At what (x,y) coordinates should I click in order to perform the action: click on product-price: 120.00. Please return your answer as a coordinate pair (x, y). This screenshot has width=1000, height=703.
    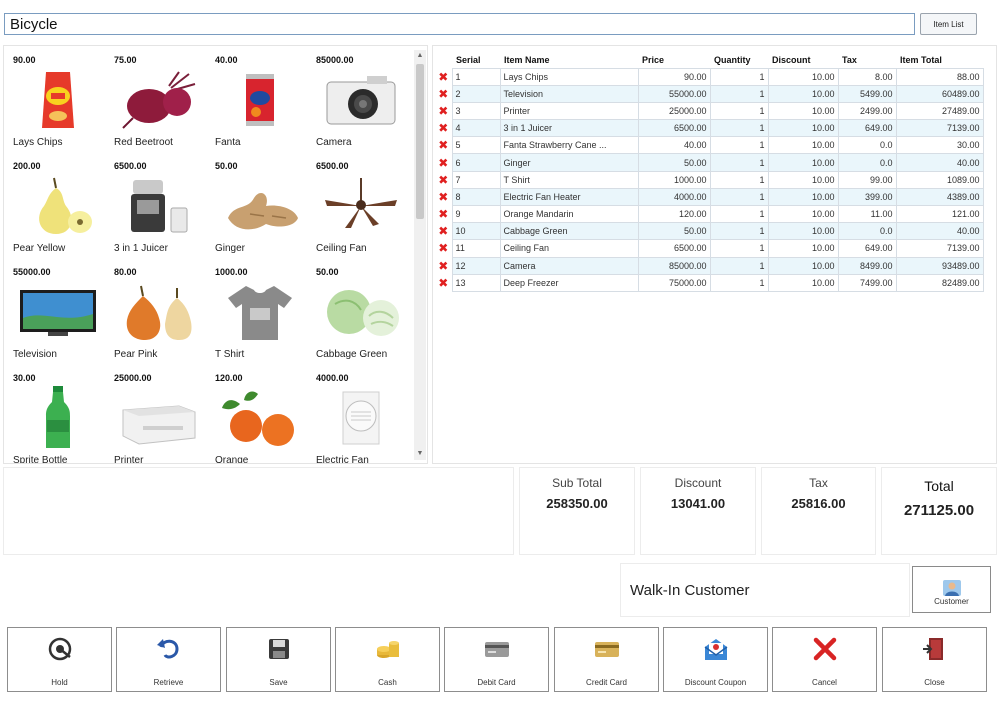
    Looking at the image, I should click on (229, 378).